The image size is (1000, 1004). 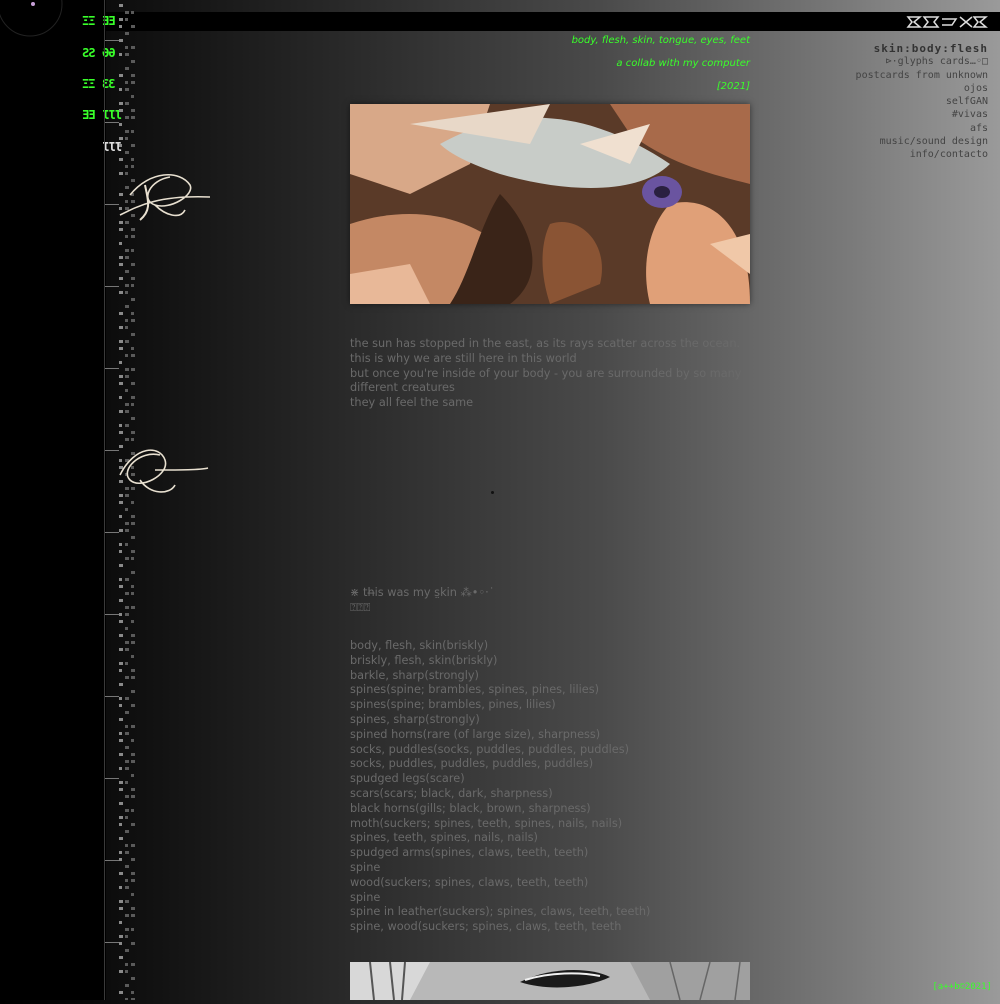 I want to click on nav-link-postcards: postcards from unknown, so click(x=922, y=75).